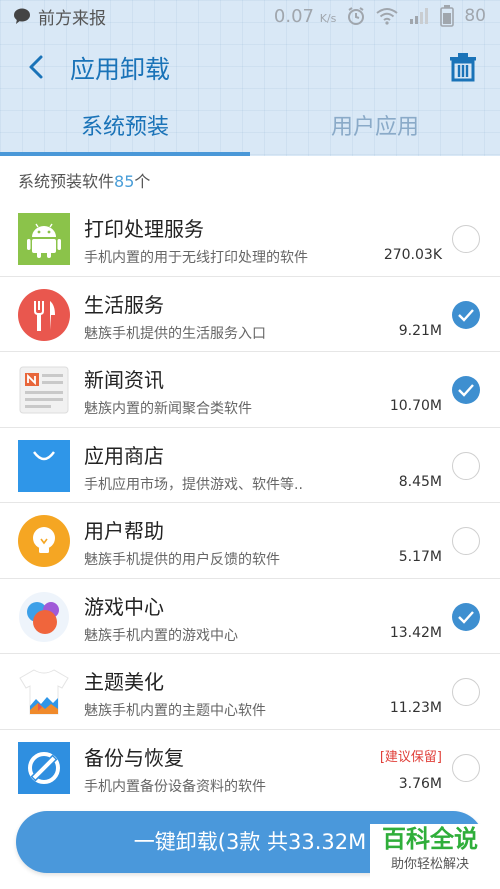  I want to click on watermark-logo: 百科全说 助你轻松解决, so click(430, 853).